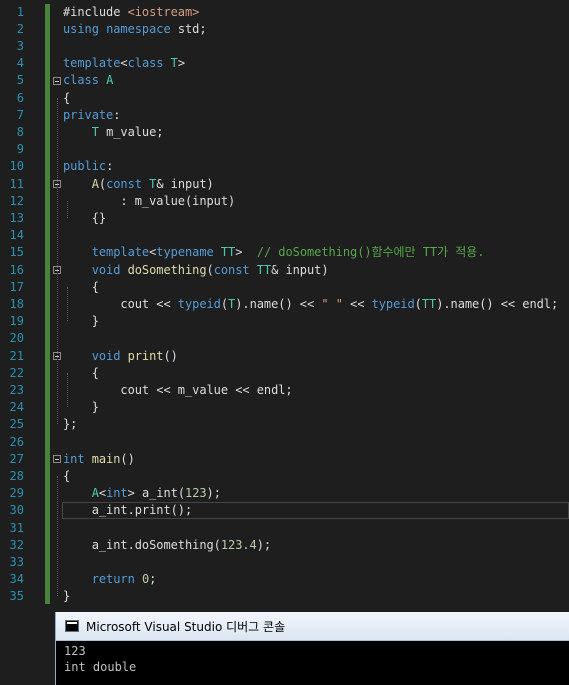  I want to click on code-line: 5 class A, so click(284, 80).